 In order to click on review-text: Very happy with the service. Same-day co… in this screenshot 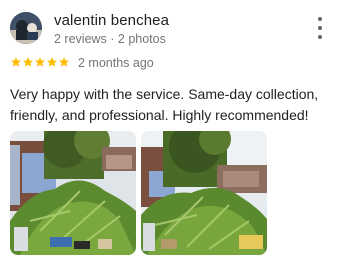, I will do `click(164, 104)`.